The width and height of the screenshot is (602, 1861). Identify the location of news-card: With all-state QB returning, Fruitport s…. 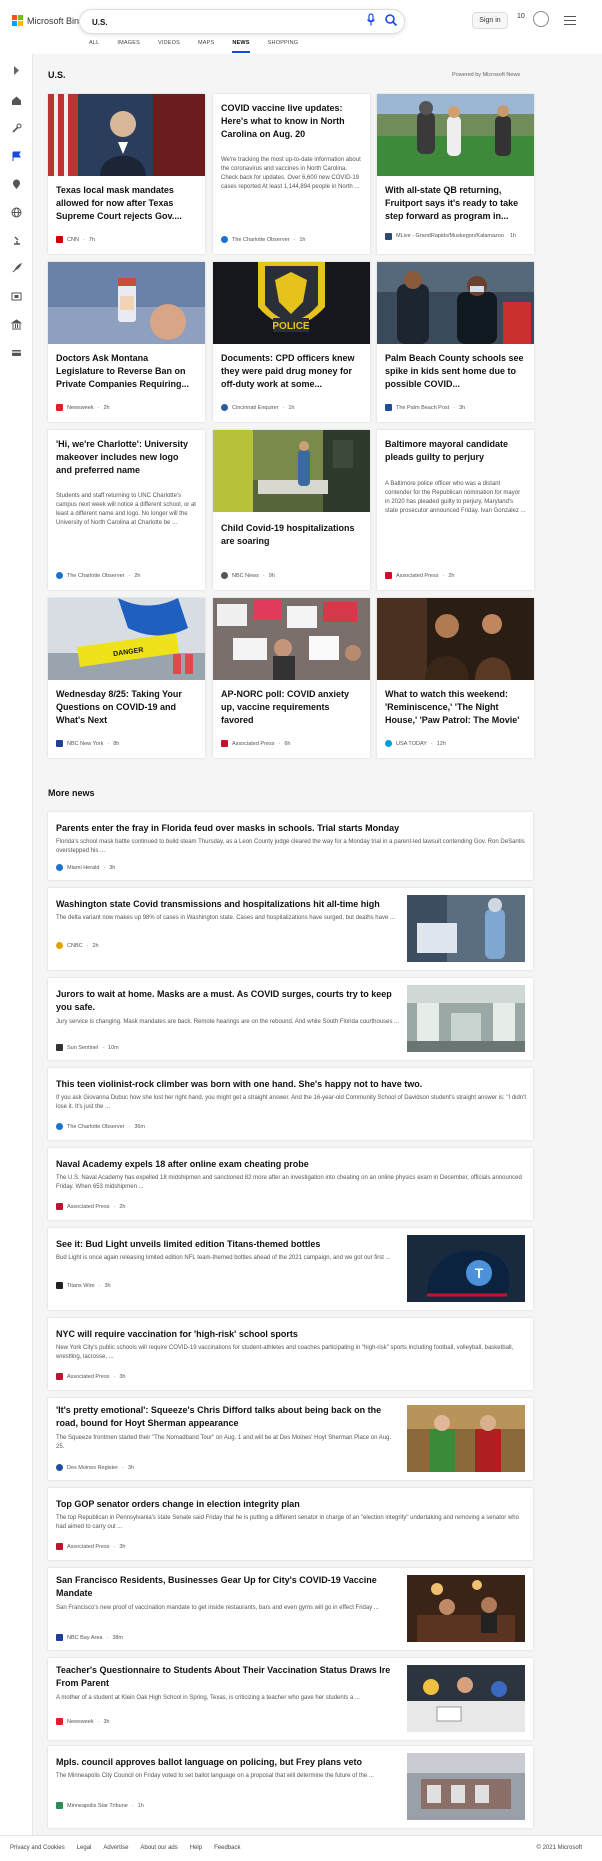
(455, 174).